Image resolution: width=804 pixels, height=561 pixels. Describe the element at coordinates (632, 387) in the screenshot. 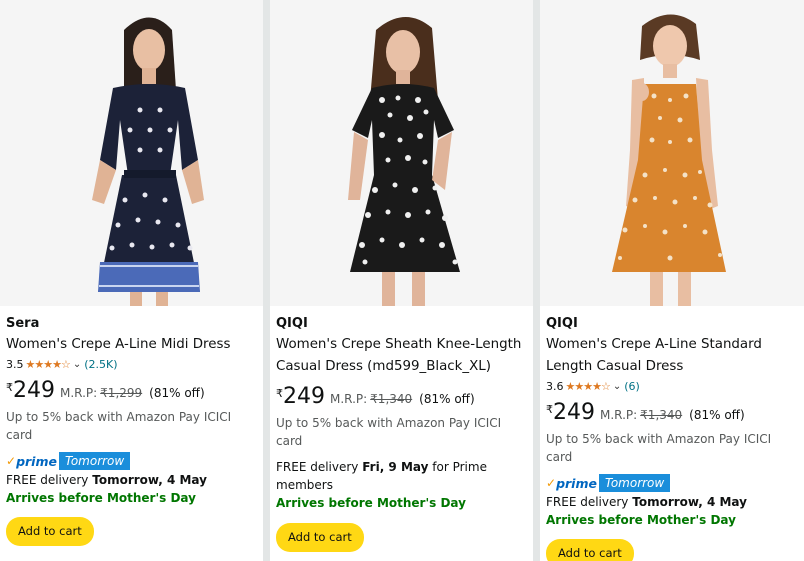

I see `review-count-link: (6)` at that location.